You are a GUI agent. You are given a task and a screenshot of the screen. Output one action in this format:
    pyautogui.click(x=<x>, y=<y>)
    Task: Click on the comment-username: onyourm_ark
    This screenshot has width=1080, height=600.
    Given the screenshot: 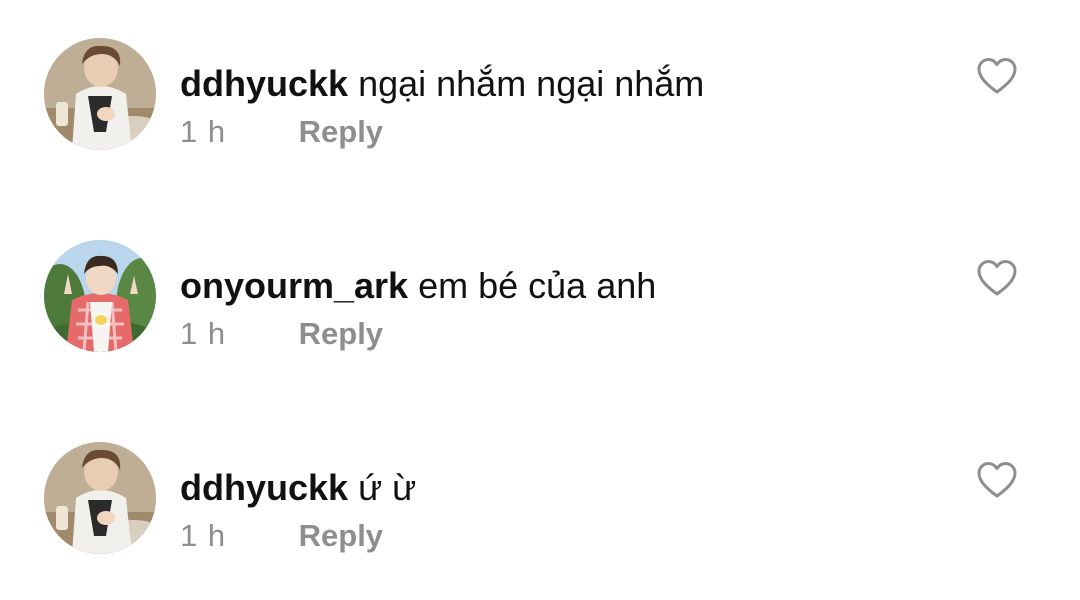 What is the action you would take?
    pyautogui.click(x=294, y=285)
    